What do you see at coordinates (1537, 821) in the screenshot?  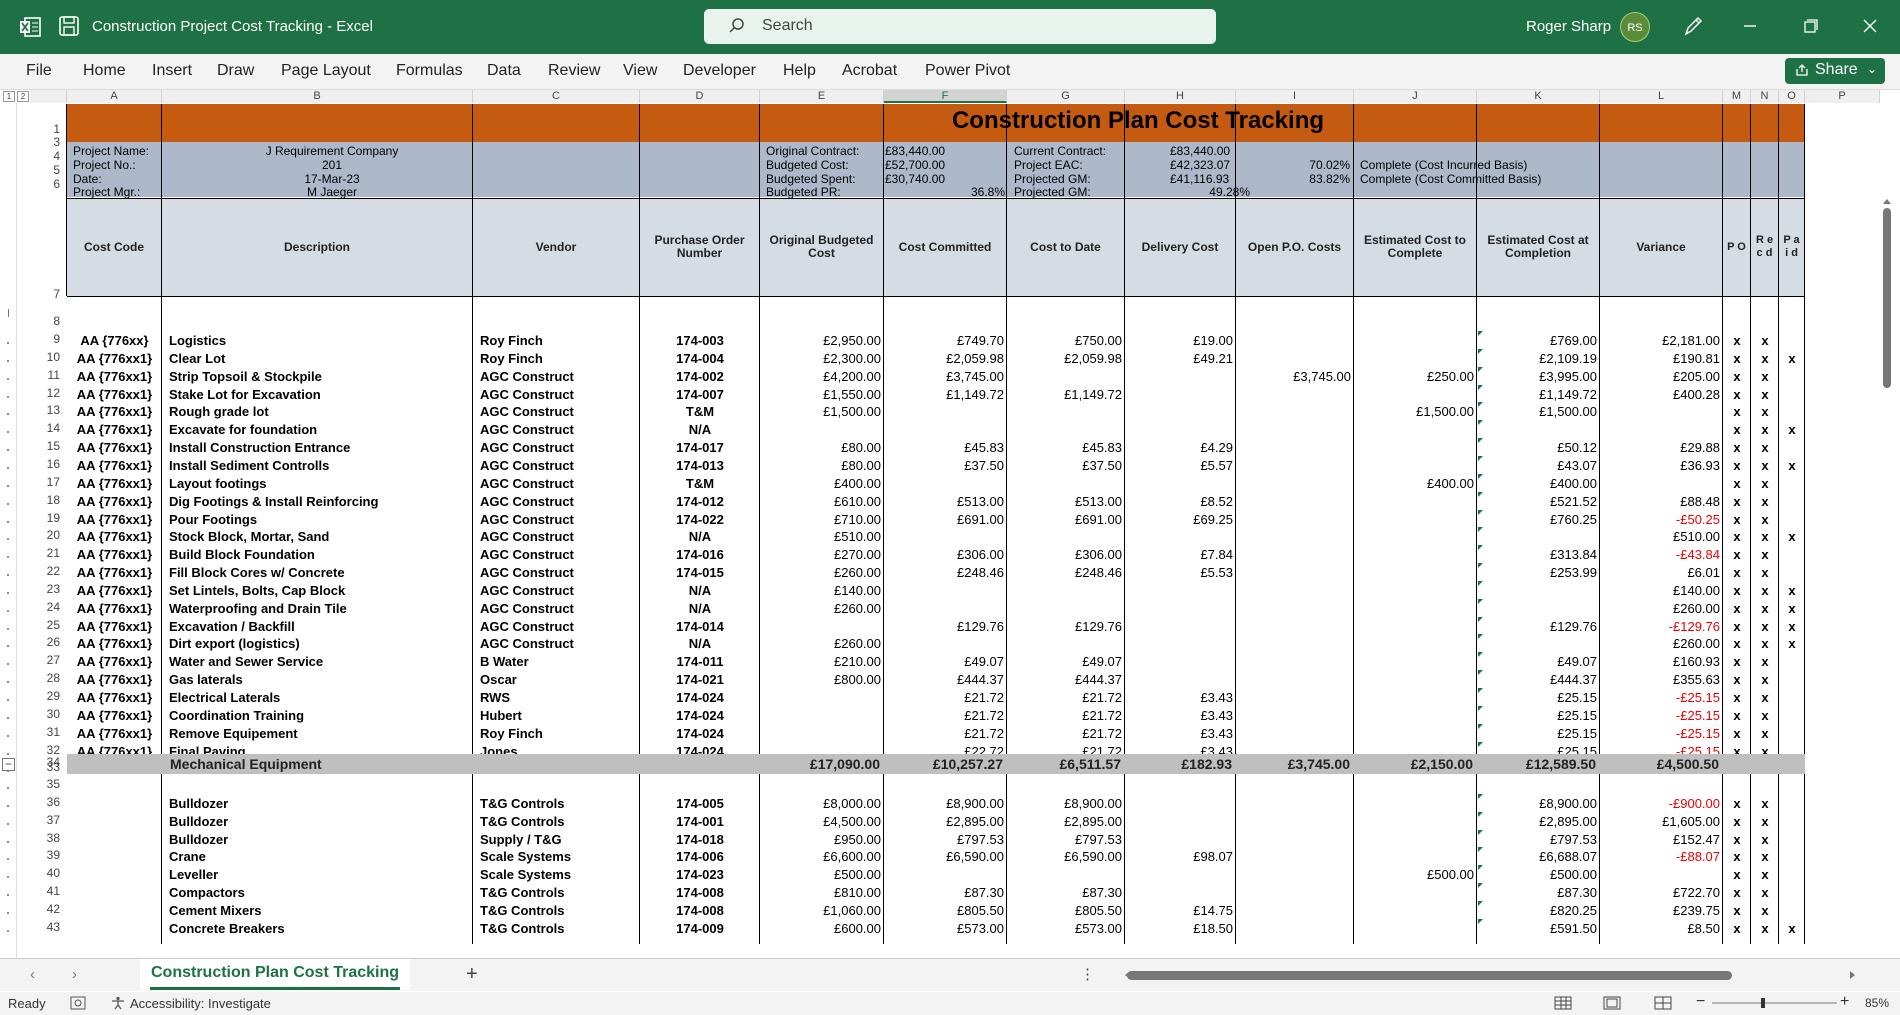 I see `cell-eac: £2,895.00` at bounding box center [1537, 821].